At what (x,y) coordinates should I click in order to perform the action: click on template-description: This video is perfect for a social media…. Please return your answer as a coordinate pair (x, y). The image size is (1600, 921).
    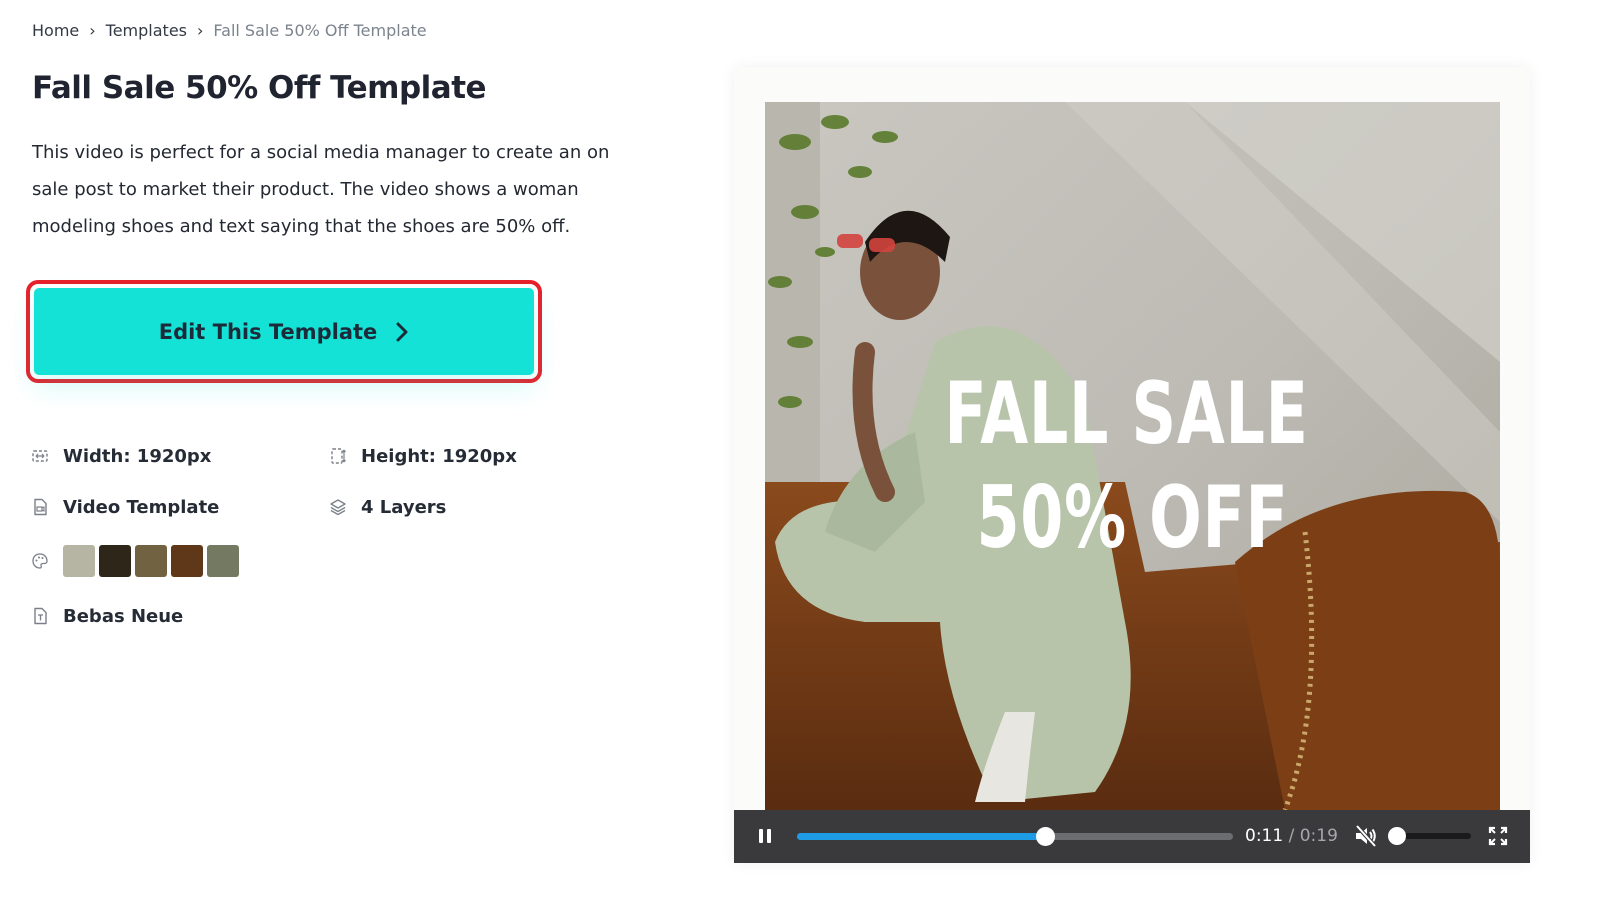
    Looking at the image, I should click on (321, 189).